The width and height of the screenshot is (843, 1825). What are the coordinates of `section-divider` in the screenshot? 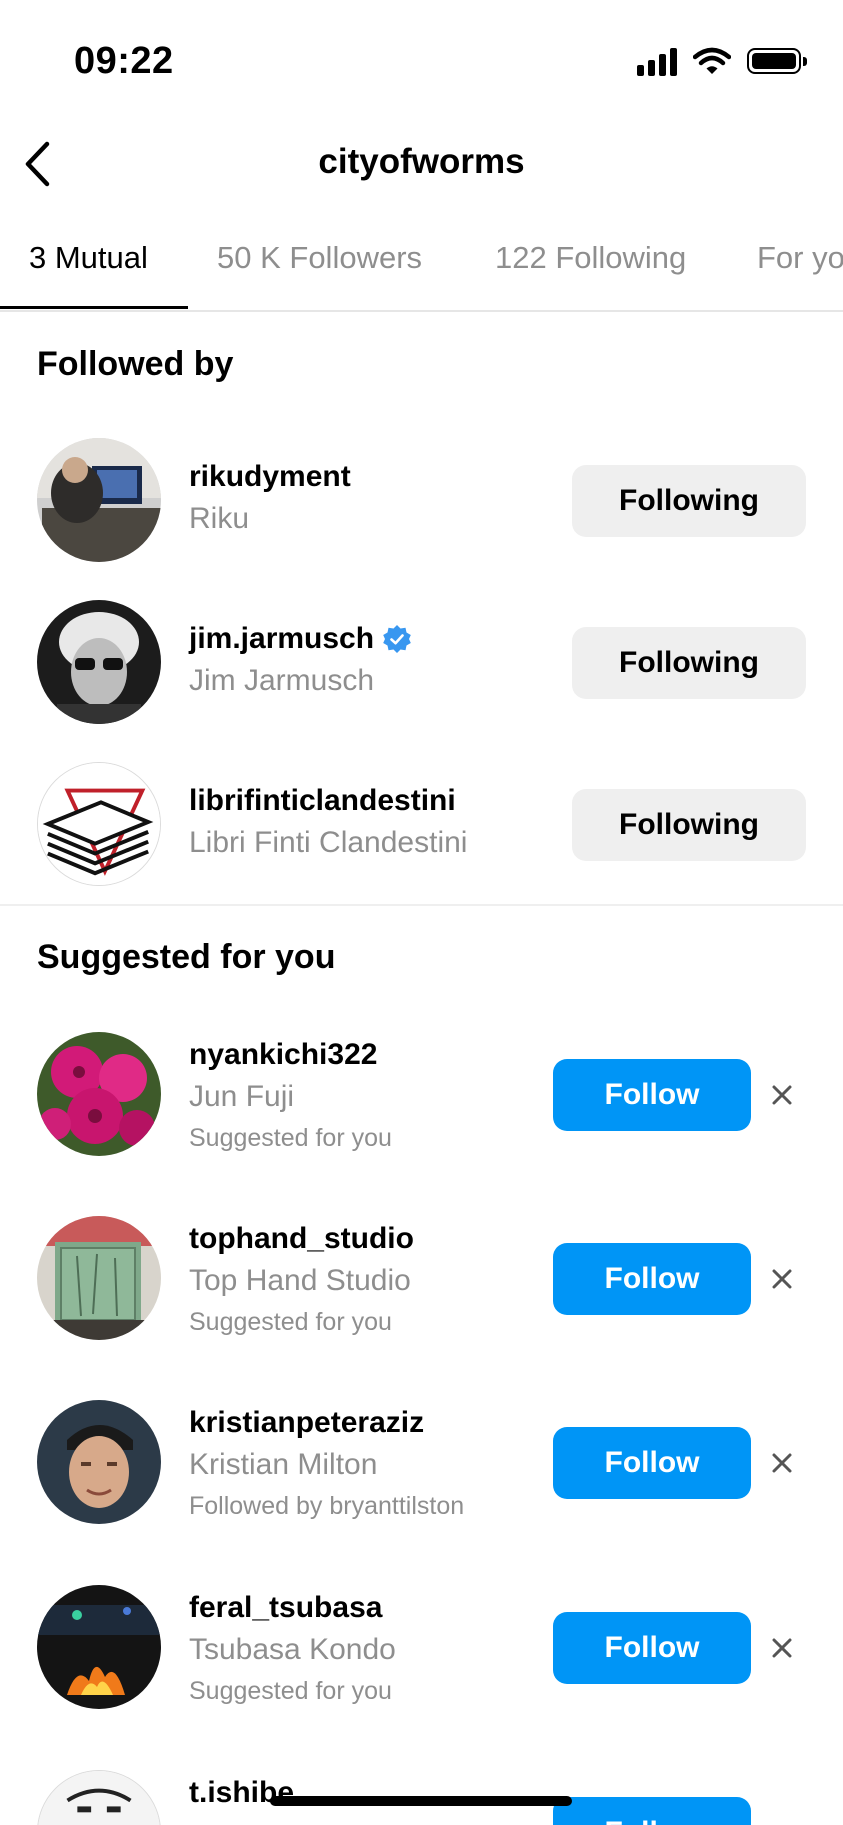 It's located at (421, 905).